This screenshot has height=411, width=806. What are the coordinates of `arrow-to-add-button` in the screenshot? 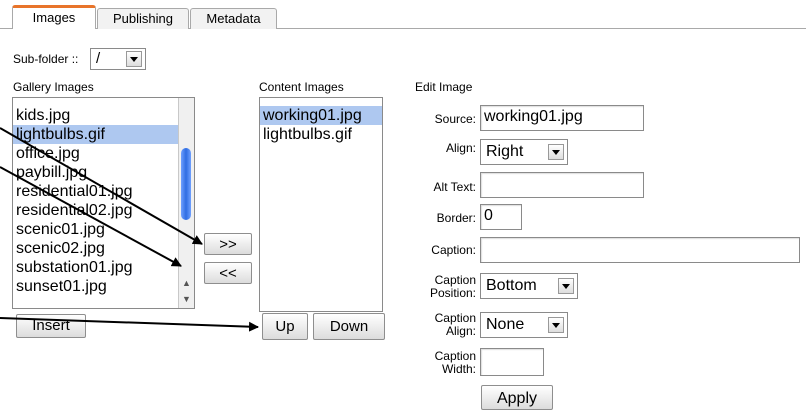 It's located at (101, 186).